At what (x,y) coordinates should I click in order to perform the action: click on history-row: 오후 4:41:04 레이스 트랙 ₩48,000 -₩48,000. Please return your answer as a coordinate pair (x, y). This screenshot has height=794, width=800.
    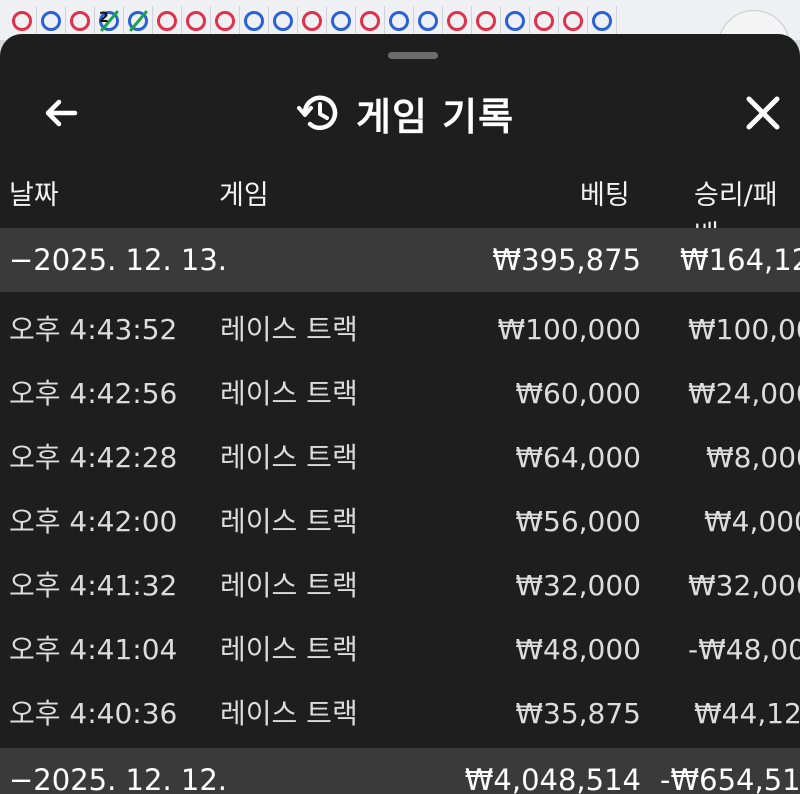
    Looking at the image, I should click on (400, 650).